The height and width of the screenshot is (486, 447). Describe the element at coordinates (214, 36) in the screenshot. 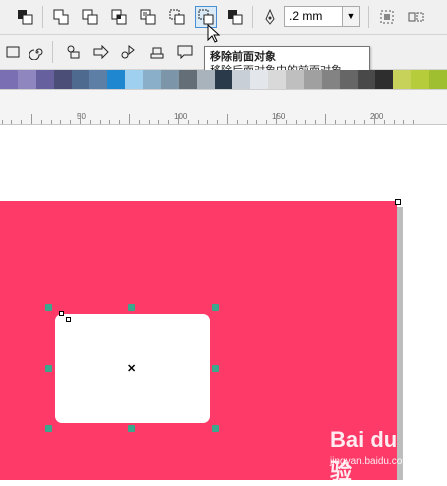

I see `mouse-cursor-icon` at that location.